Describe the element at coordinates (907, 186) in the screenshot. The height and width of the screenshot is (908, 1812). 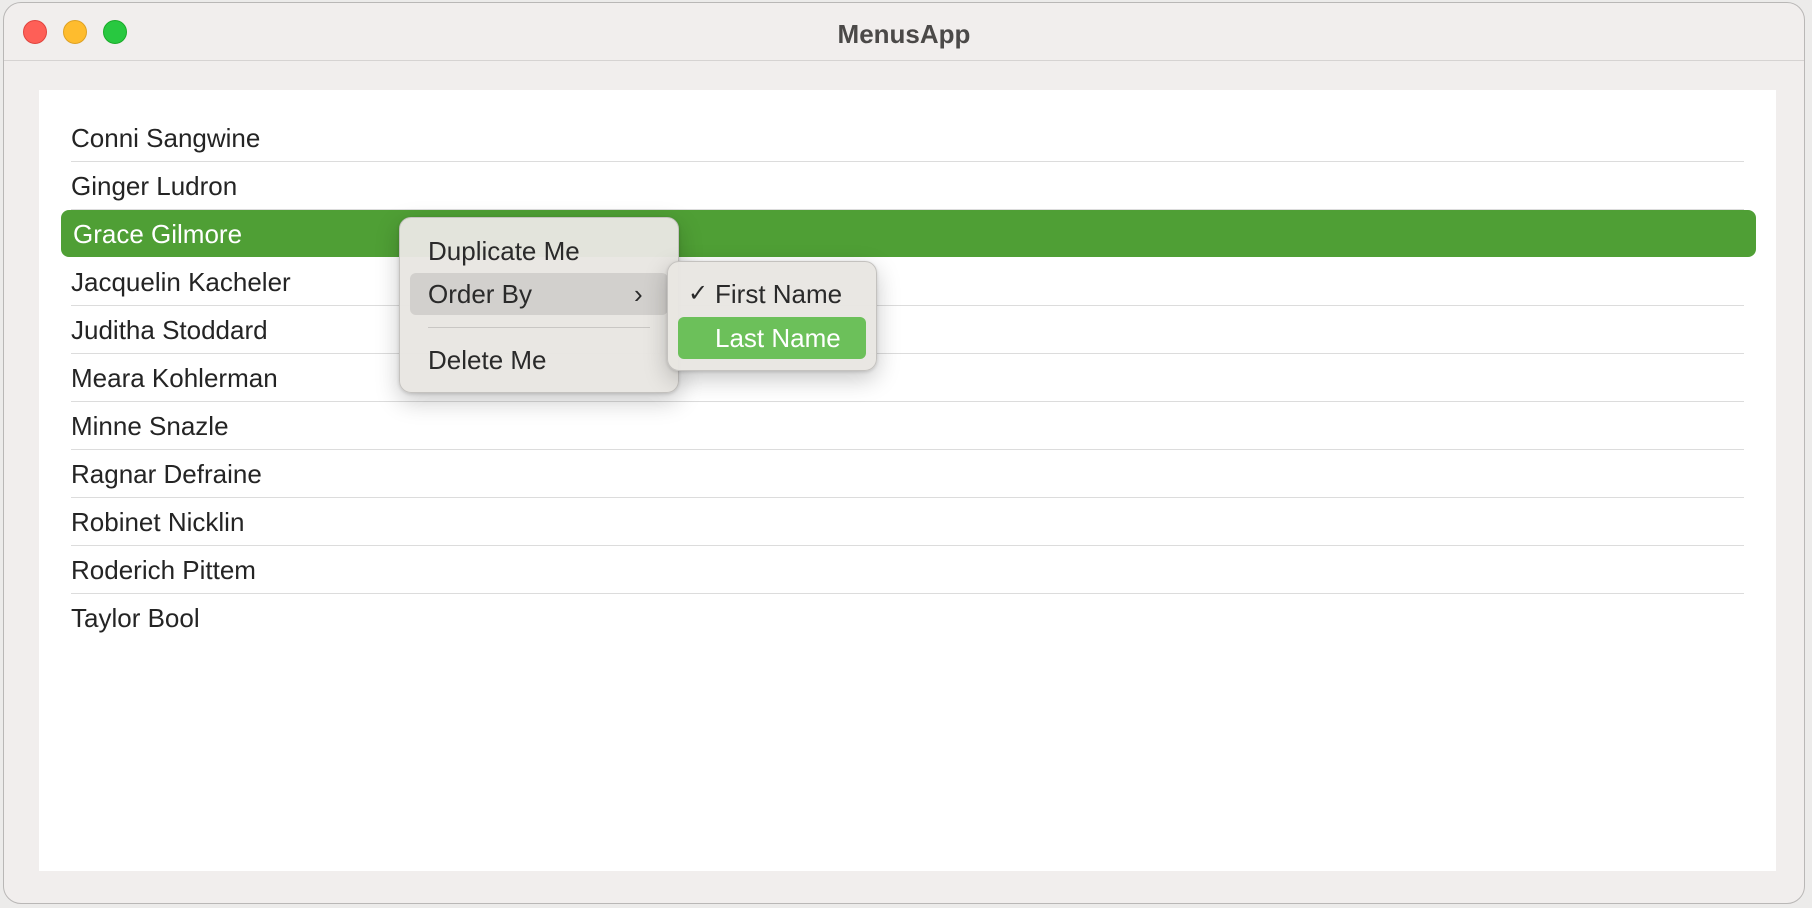
I see `list-item: Ginger Ludron` at that location.